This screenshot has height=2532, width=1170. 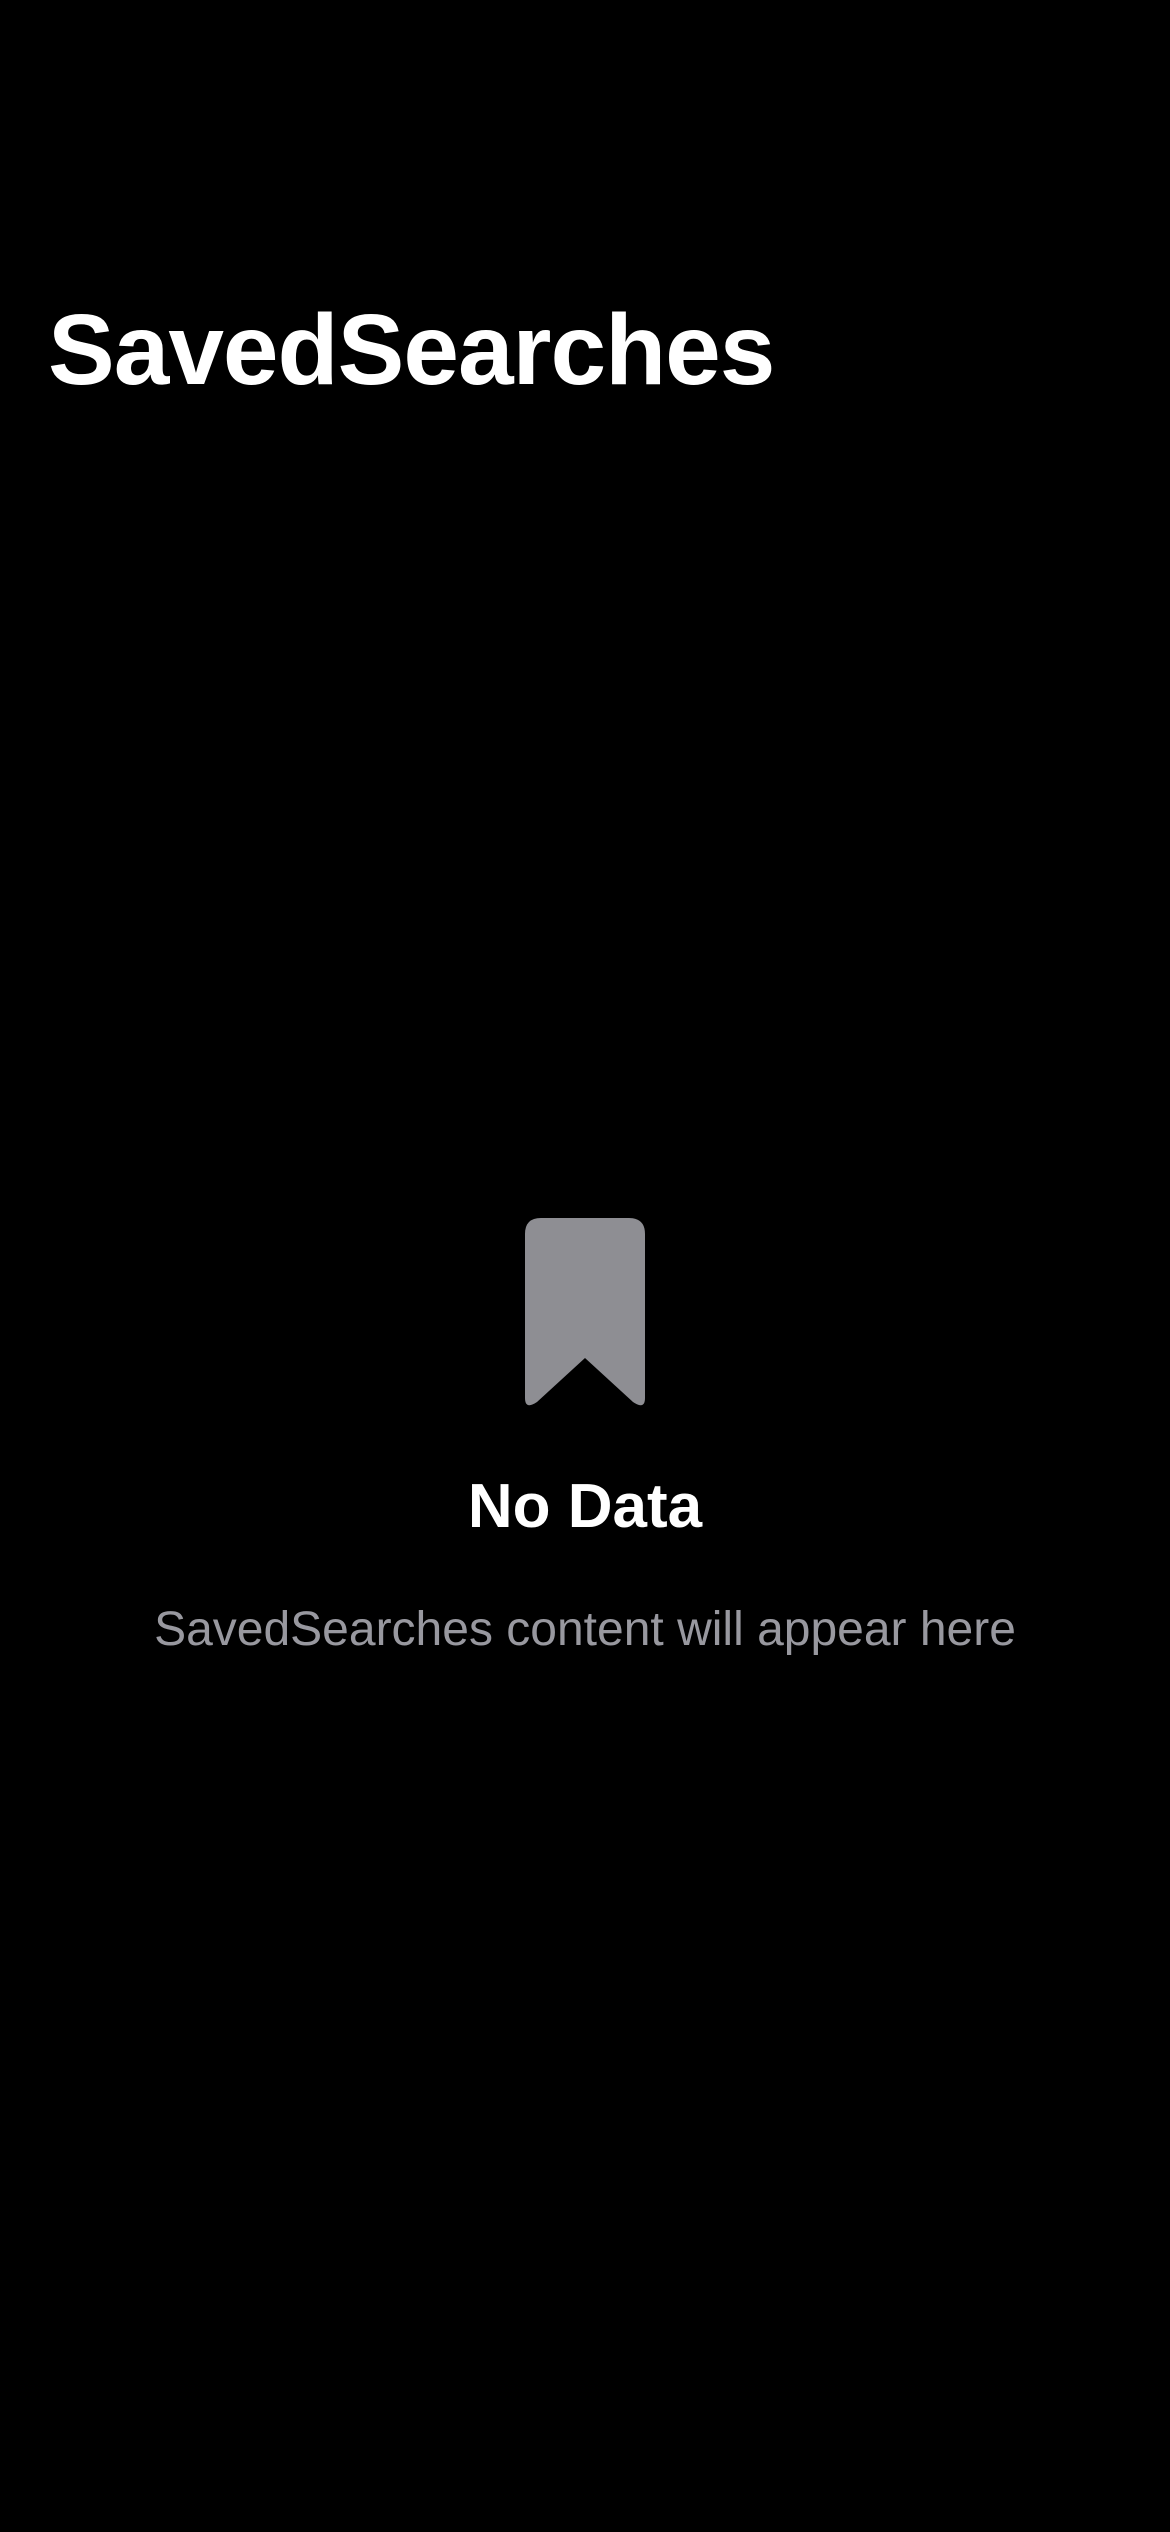 What do you see at coordinates (585, 1312) in the screenshot?
I see `bookmark-icon` at bounding box center [585, 1312].